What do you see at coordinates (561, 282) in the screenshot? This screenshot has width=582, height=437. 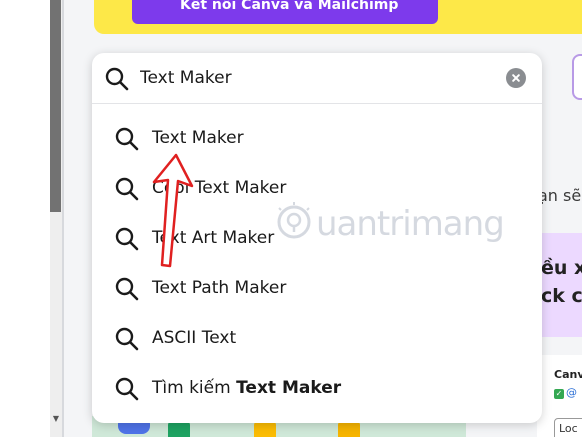 I see `feature-card-title: ều xe ck c` at bounding box center [561, 282].